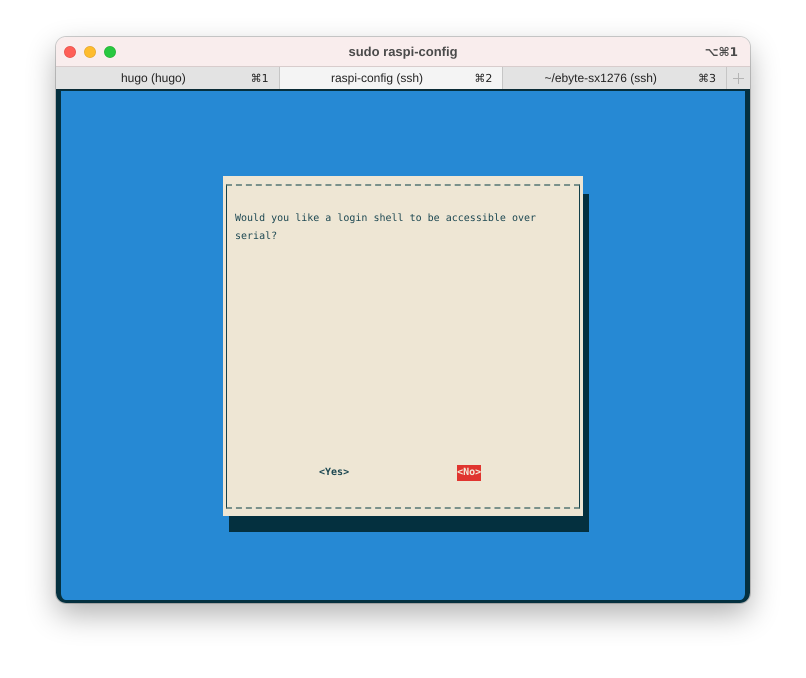  I want to click on zoom-icon, so click(110, 52).